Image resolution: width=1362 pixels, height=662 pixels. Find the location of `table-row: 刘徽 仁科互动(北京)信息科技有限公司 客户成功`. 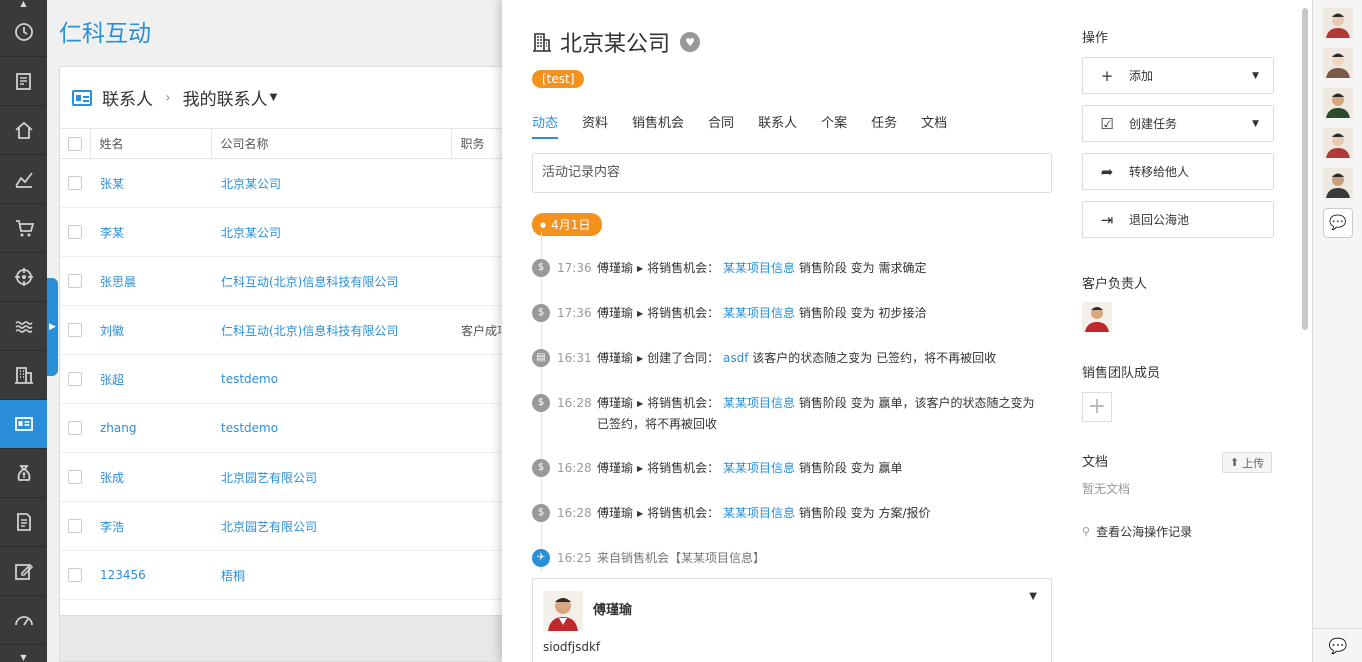

table-row: 刘徽 仁科互动(北京)信息科技有限公司 客户成功 is located at coordinates (281, 330).